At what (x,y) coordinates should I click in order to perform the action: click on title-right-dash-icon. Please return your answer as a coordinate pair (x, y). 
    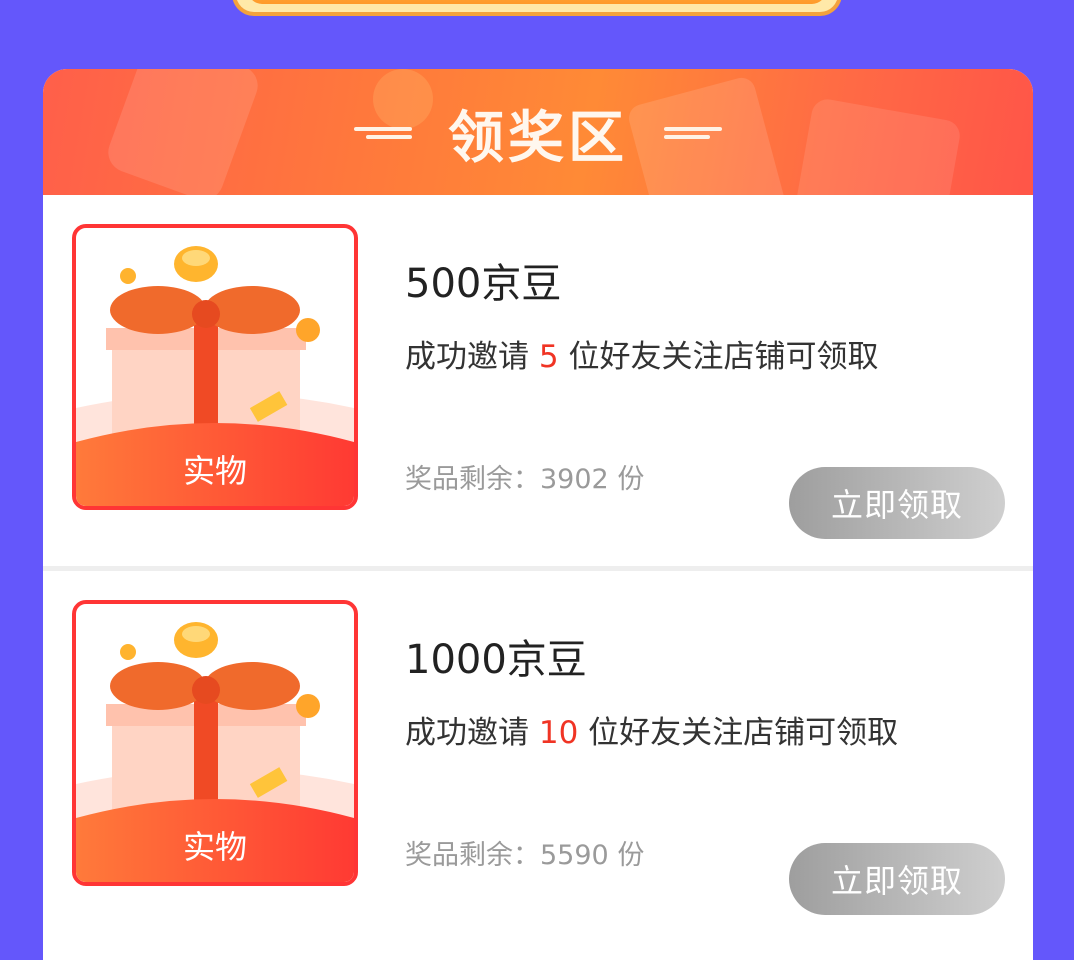
    Looking at the image, I should click on (693, 133).